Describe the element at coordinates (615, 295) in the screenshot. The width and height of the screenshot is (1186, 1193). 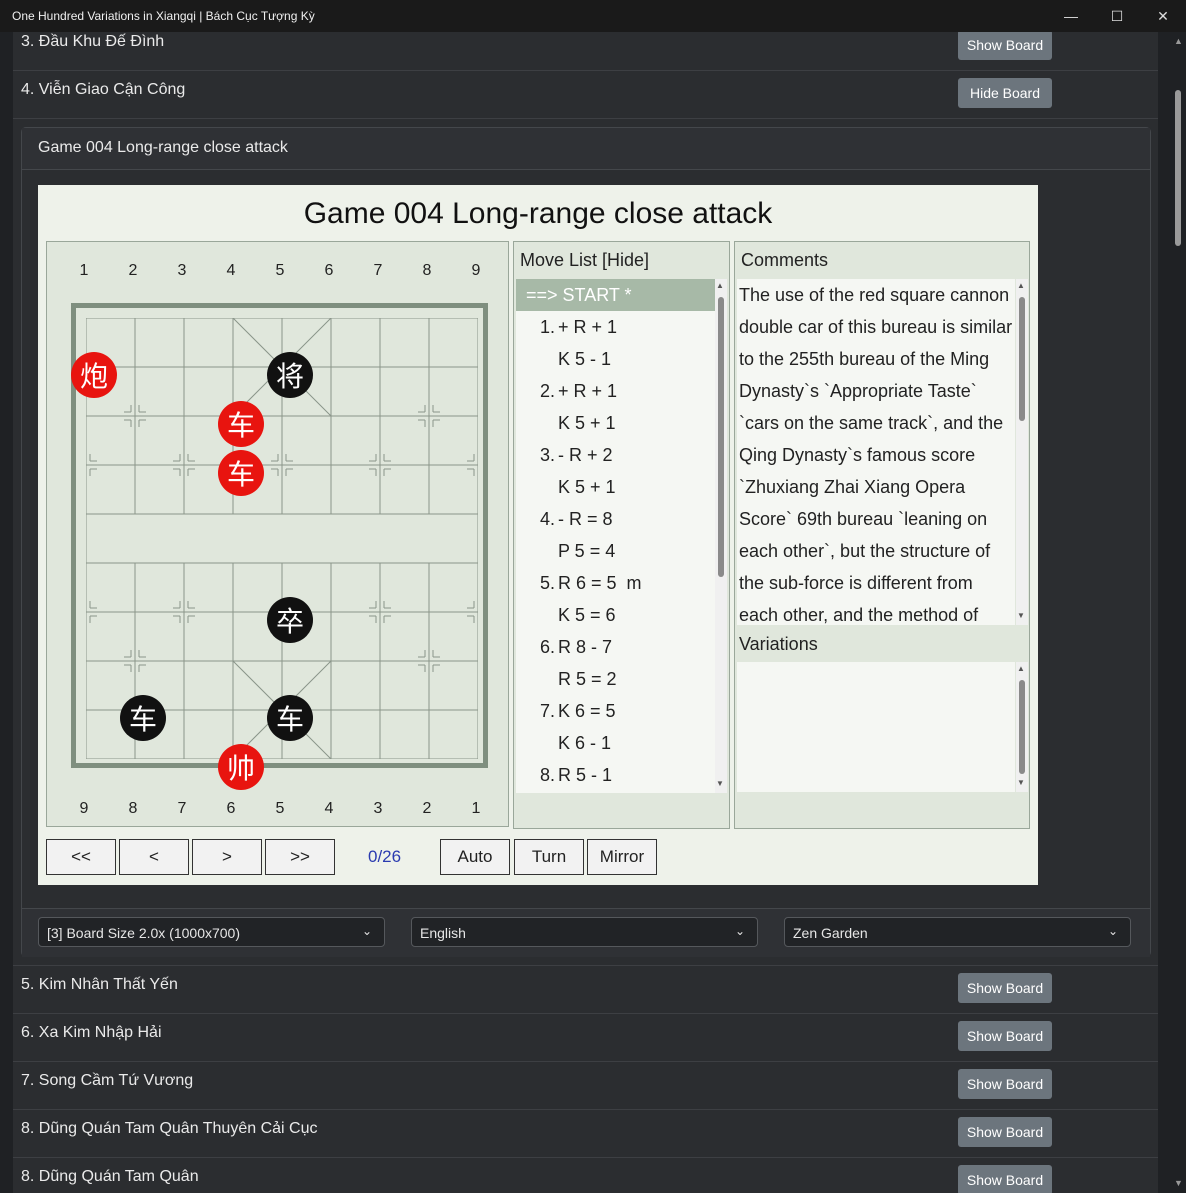
I see `move-start: ==> START *` at that location.